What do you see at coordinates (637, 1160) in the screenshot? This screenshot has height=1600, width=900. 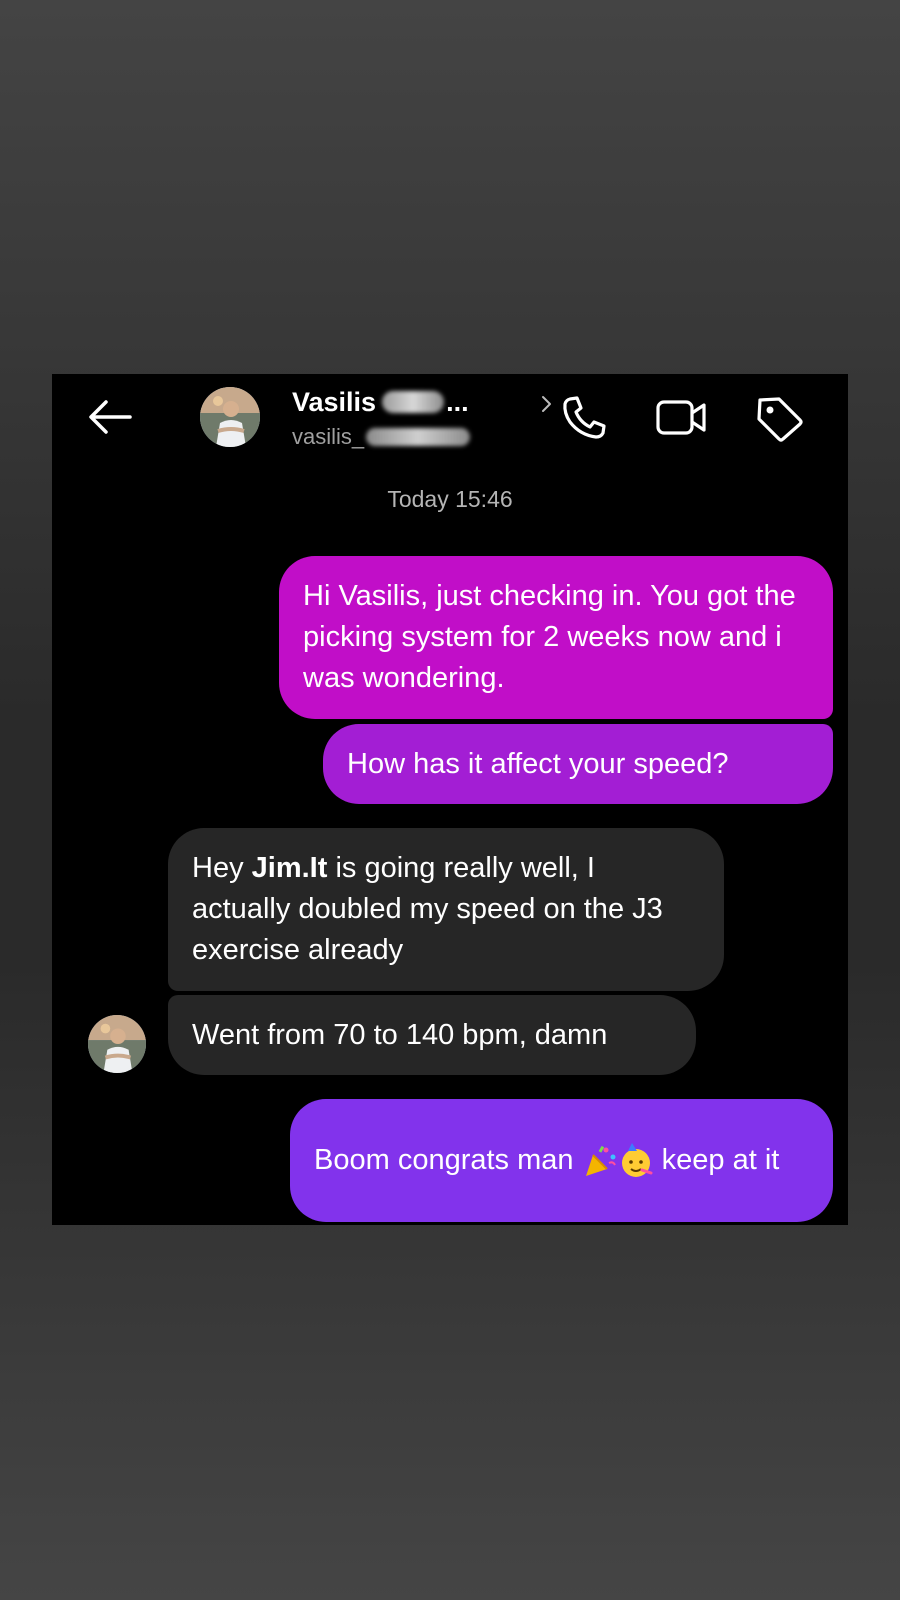 I see `partying-face-icon` at bounding box center [637, 1160].